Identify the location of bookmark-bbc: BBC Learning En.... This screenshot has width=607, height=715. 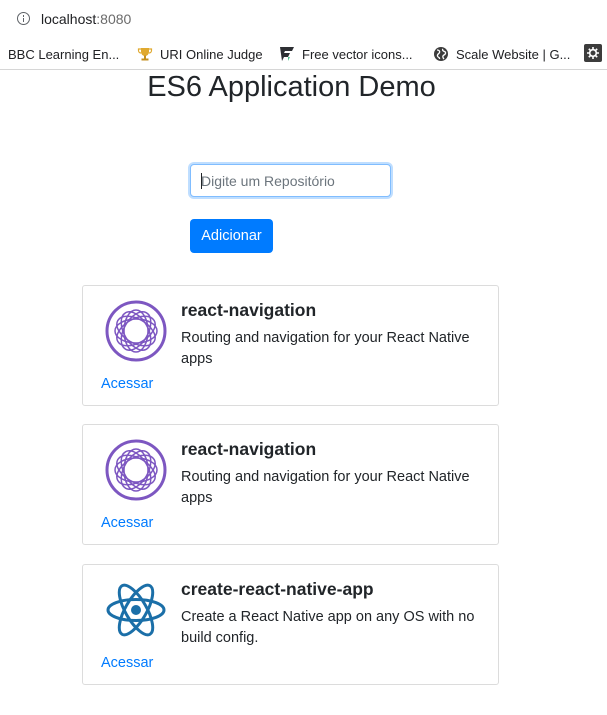
(63, 54).